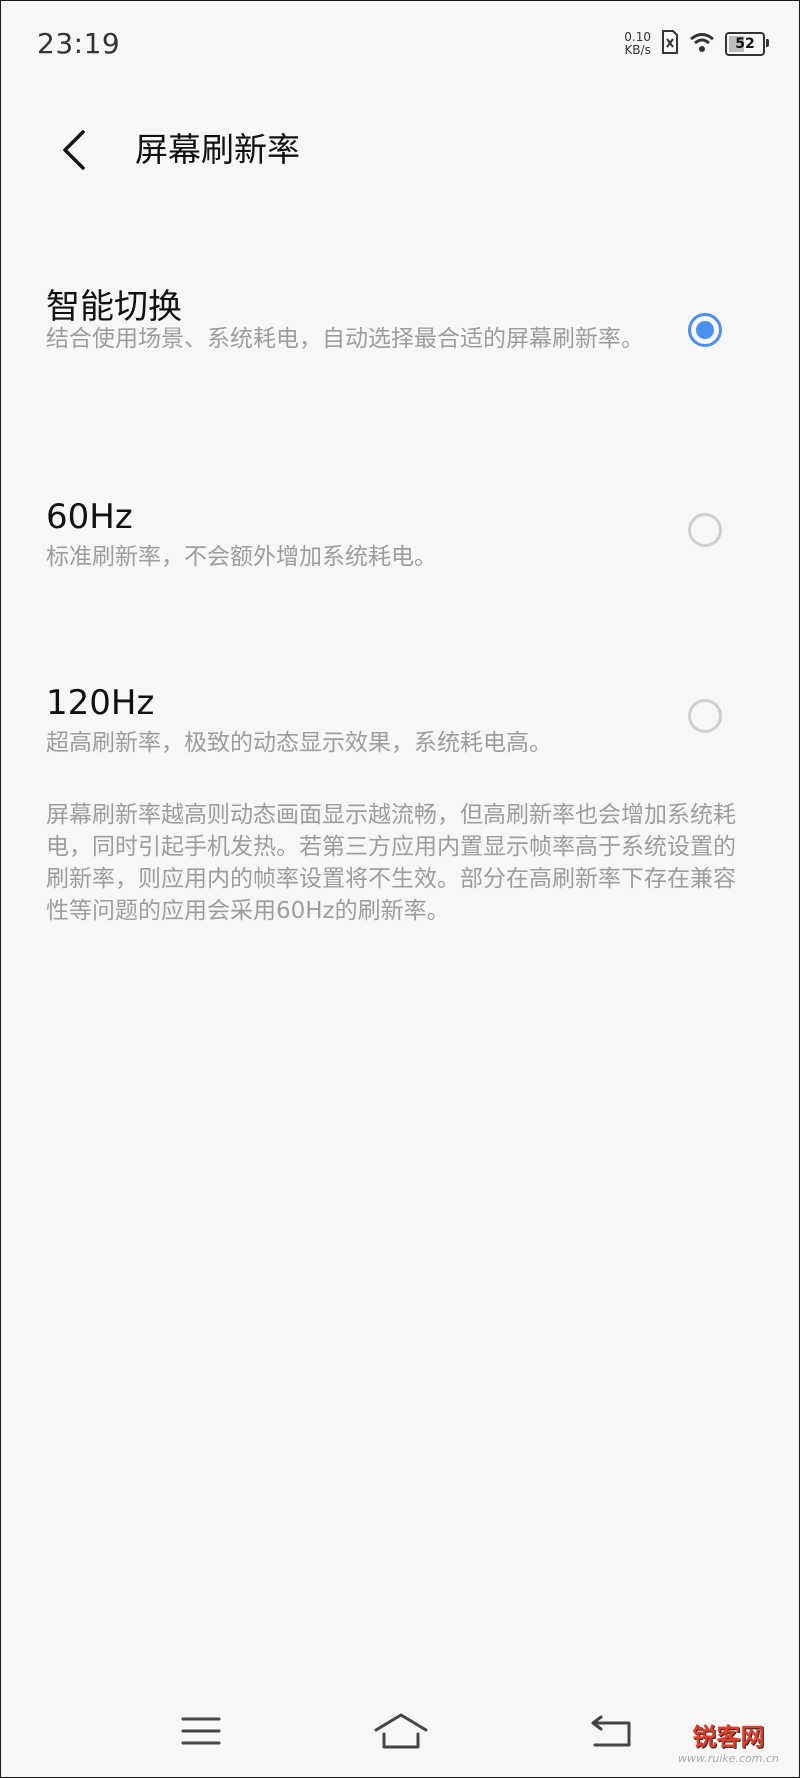 This screenshot has width=800, height=1778. I want to click on chevron-left-icon, so click(74, 150).